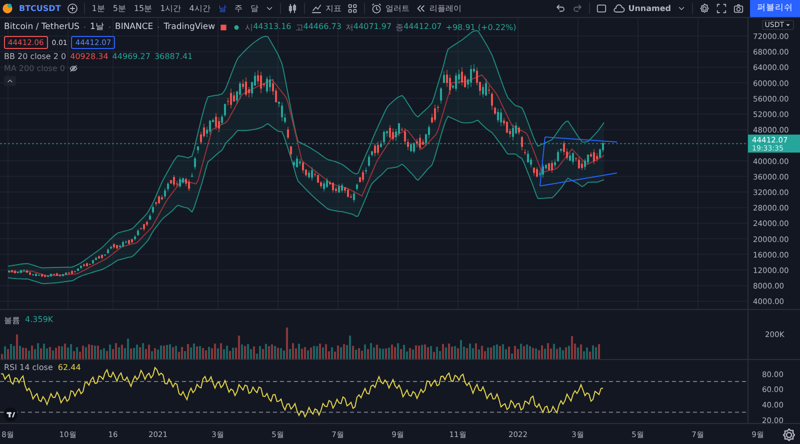 Image resolution: width=800 pixels, height=444 pixels. What do you see at coordinates (738, 8) in the screenshot?
I see `camera-icon` at bounding box center [738, 8].